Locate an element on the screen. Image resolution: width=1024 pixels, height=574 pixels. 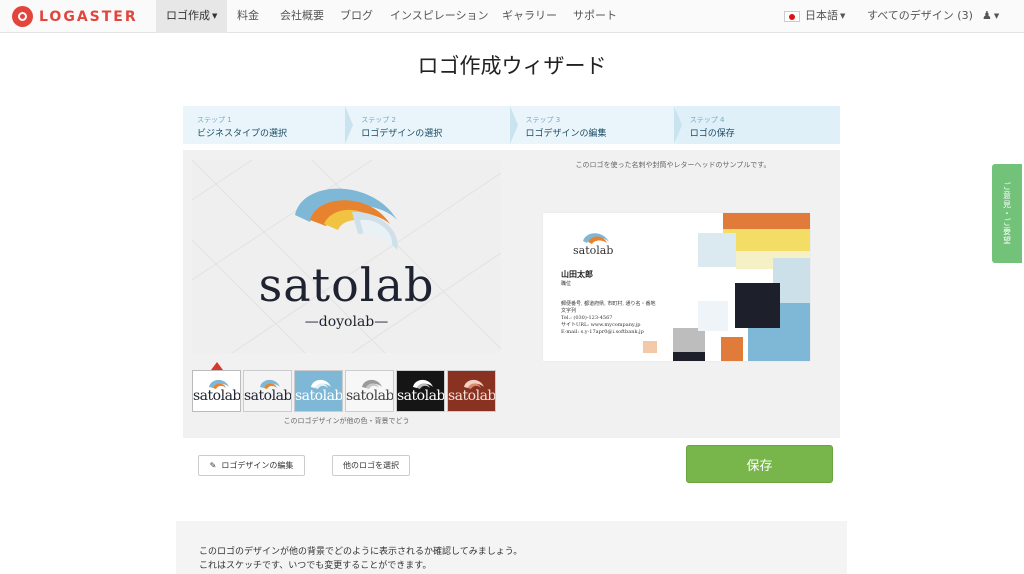
save-button: 保存 is located at coordinates (759, 464).